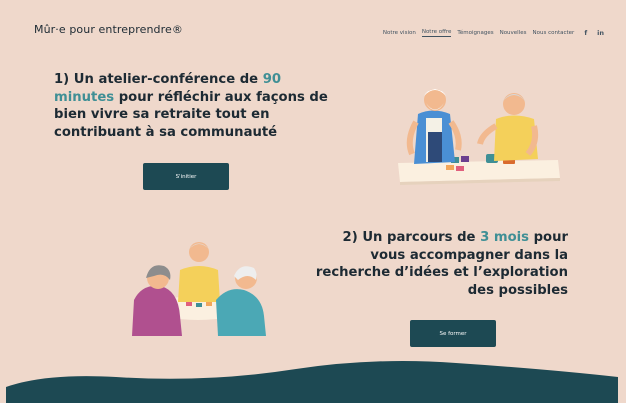 Image resolution: width=626 pixels, height=403 pixels. Describe the element at coordinates (475, 33) in the screenshot. I see `nav-temoignages: Témoignages` at that location.